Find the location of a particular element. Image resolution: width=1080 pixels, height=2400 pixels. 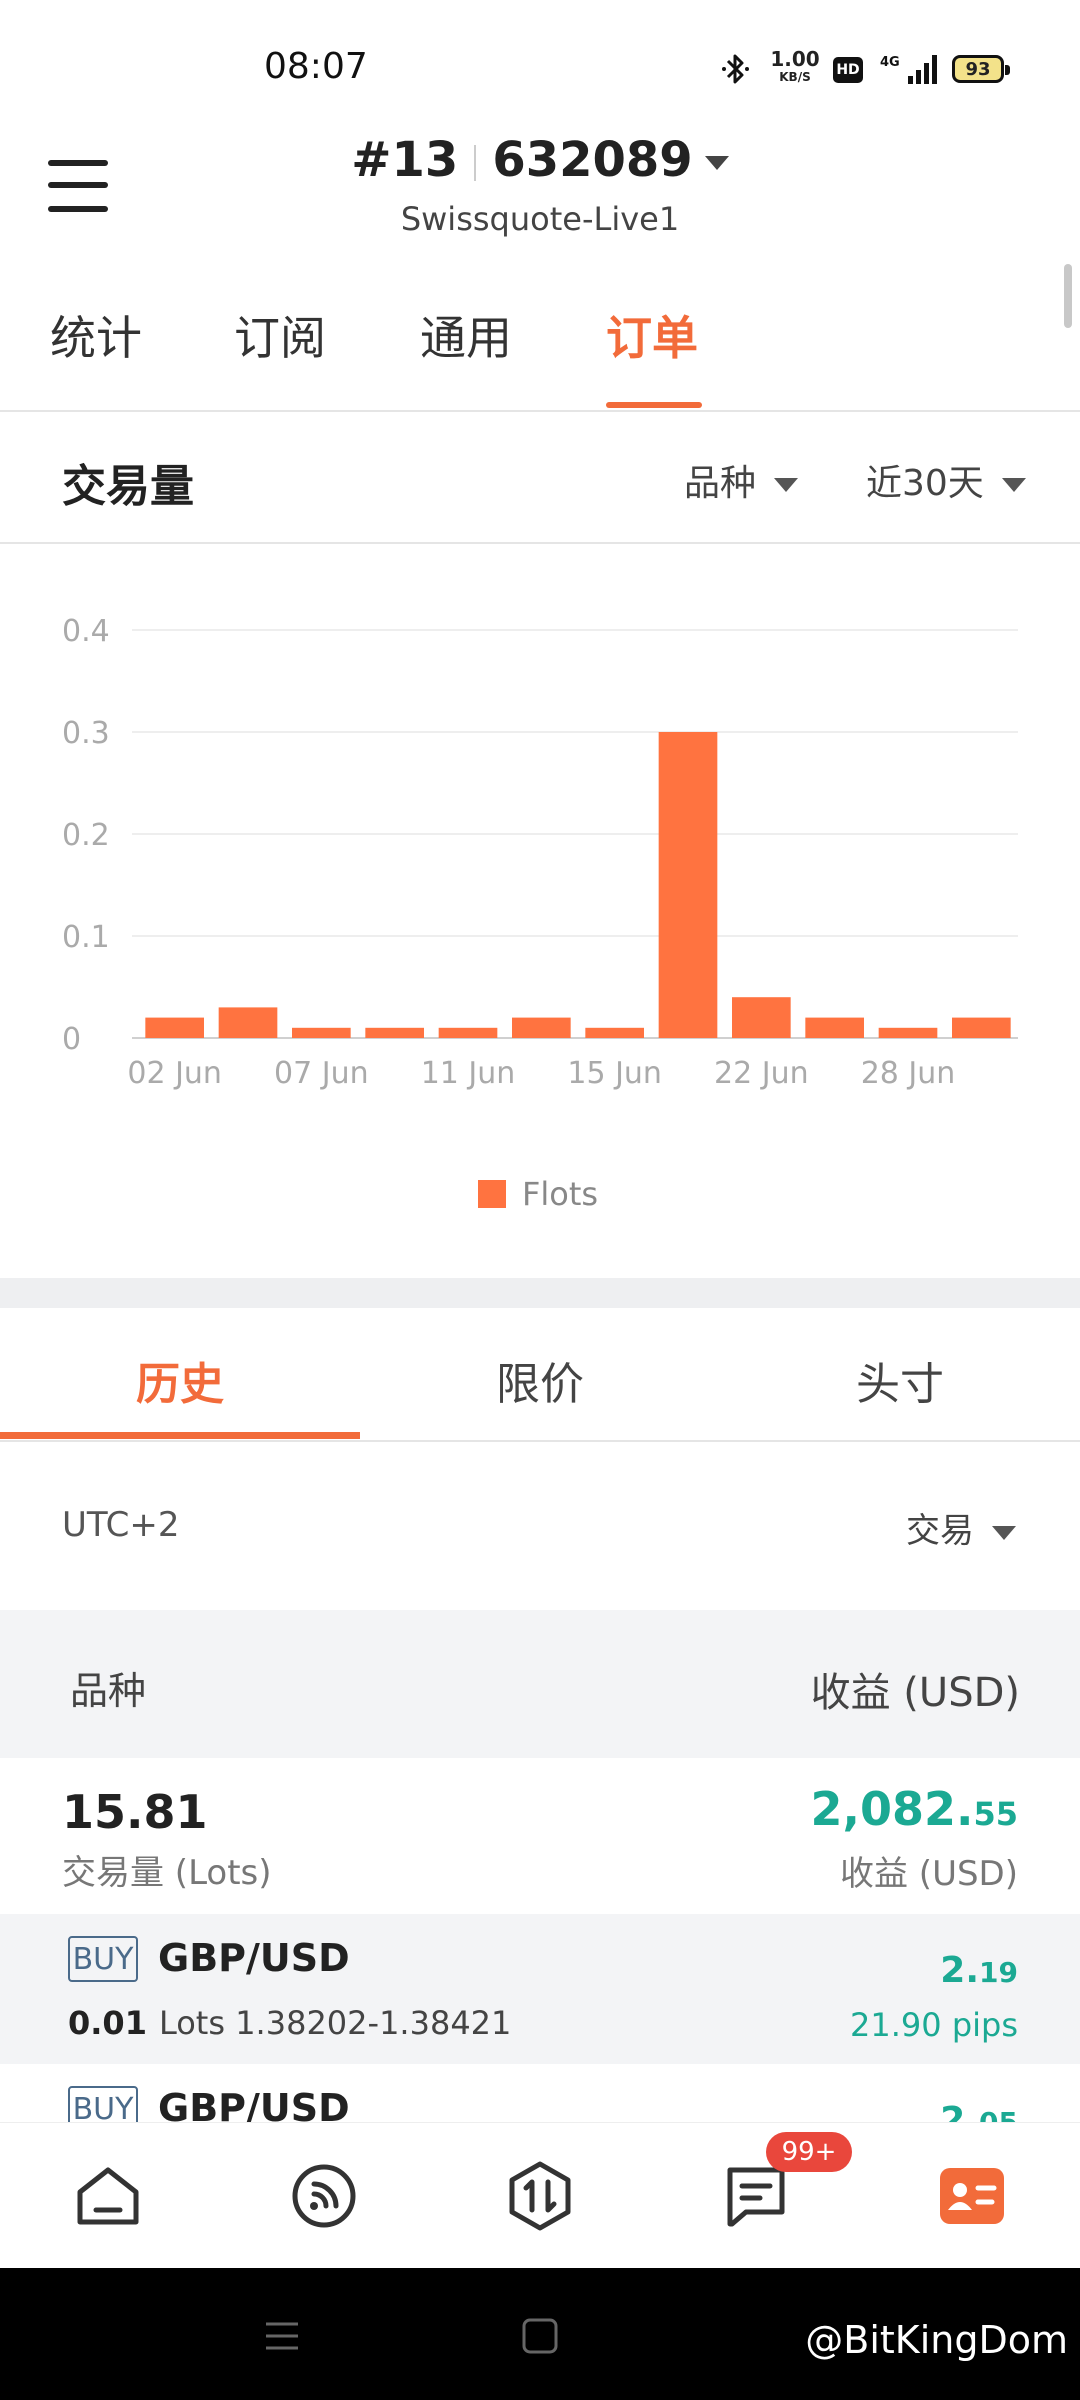

y-tick-label: 0.4 is located at coordinates (86, 631).